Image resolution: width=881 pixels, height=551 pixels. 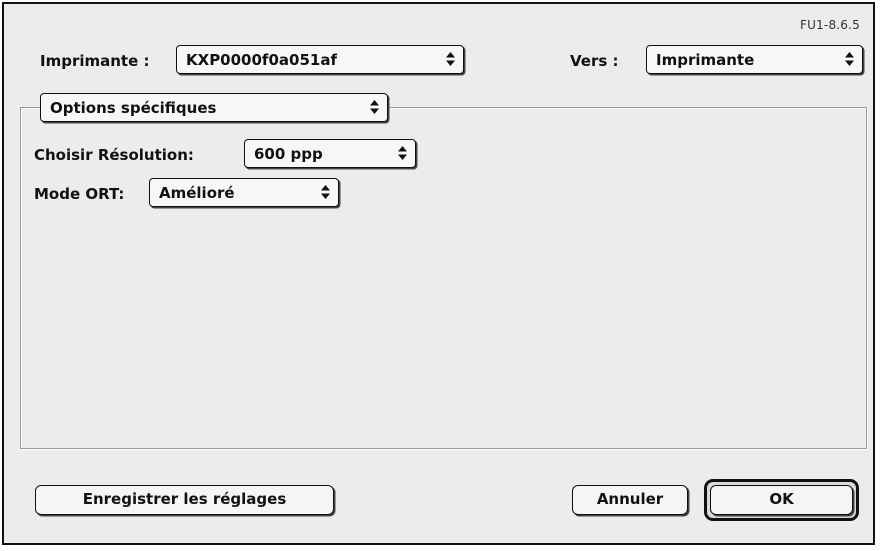 I want to click on printer-label: Imprimante :, so click(x=95, y=61).